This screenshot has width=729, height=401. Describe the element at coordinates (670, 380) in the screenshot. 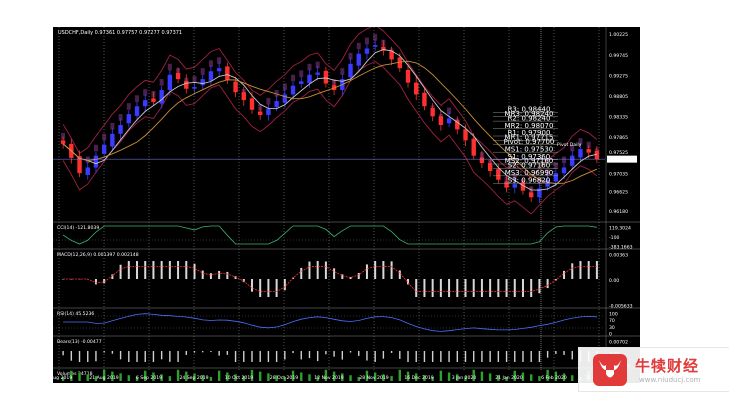

I see `watermark-url: www.niuducj.com` at that location.